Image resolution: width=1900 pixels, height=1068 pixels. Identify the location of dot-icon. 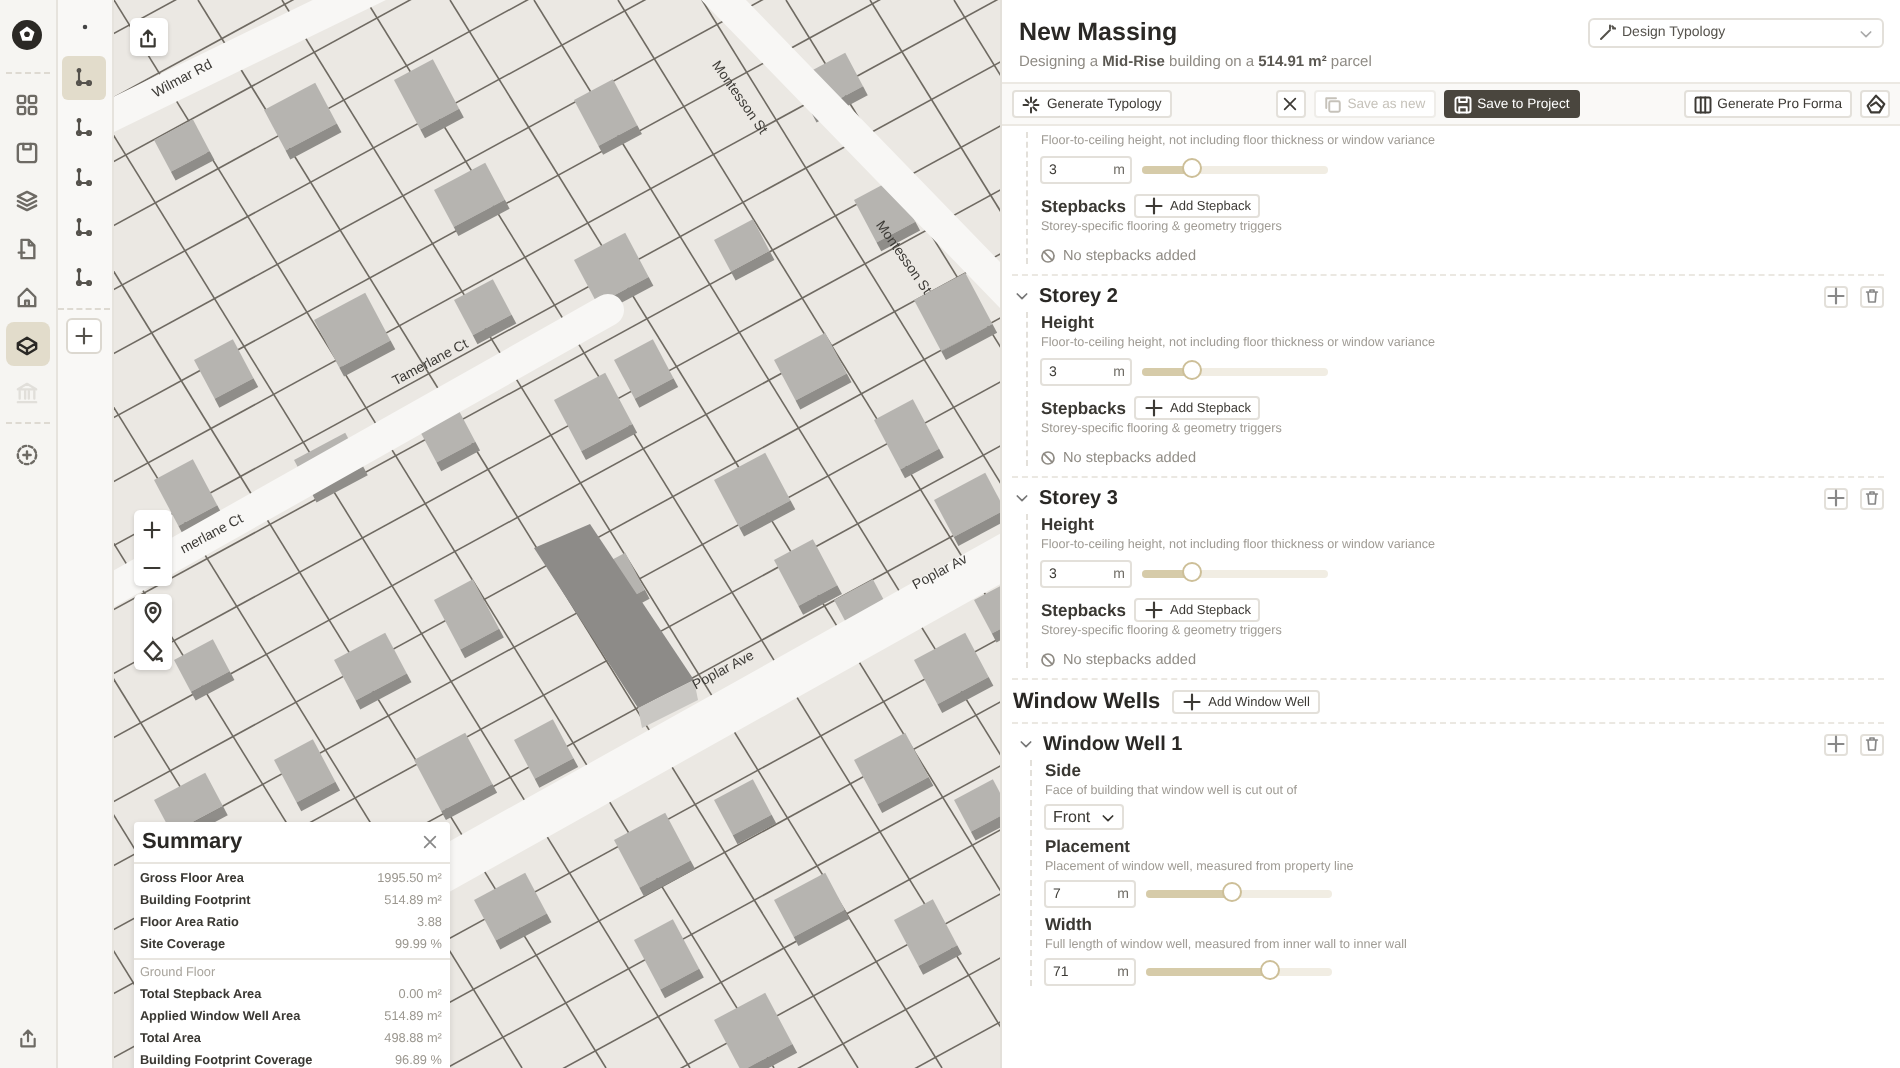
(84, 27).